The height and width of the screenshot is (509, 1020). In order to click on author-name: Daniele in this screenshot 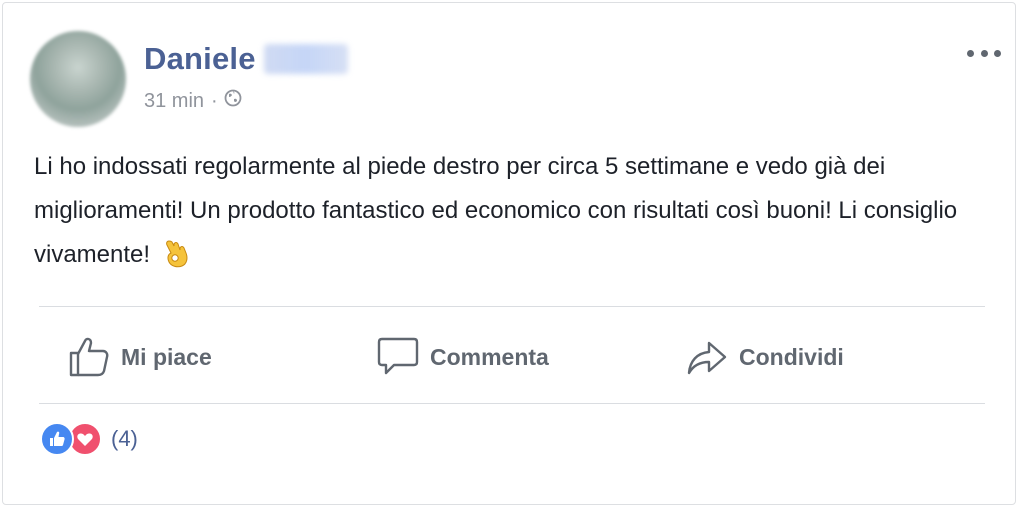, I will do `click(200, 59)`.